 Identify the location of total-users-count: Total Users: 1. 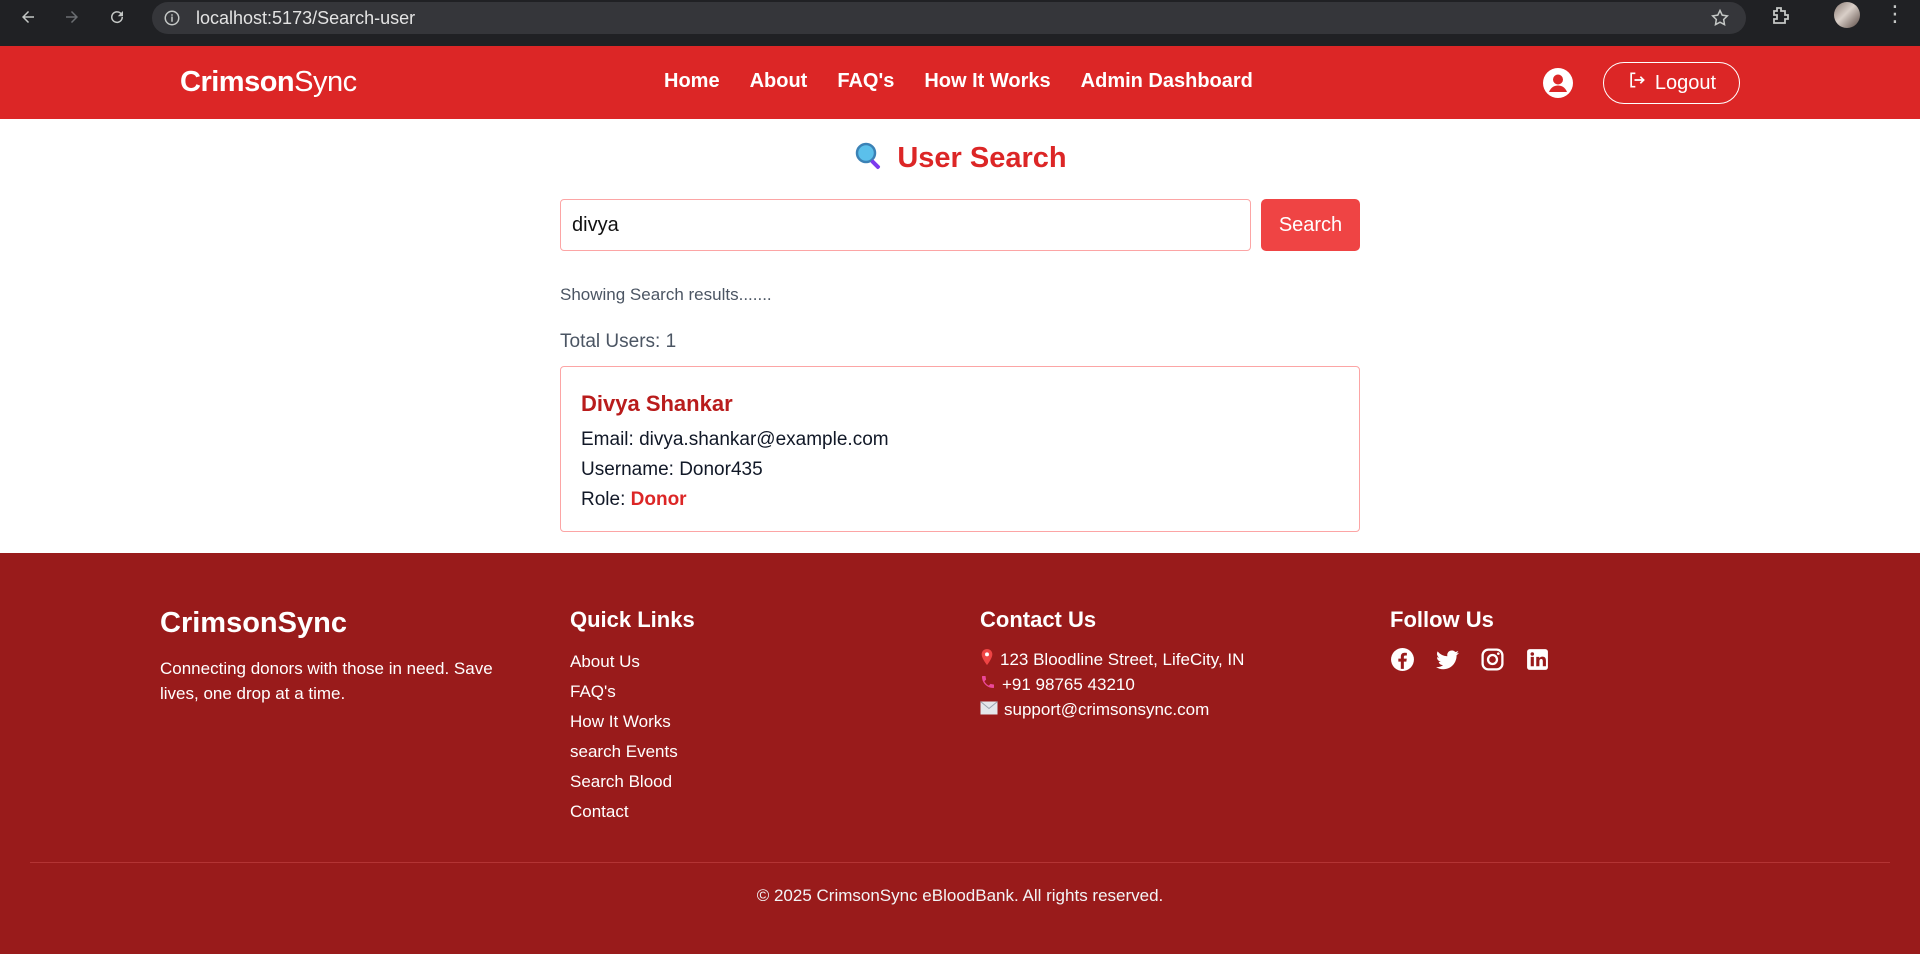
(618, 341).